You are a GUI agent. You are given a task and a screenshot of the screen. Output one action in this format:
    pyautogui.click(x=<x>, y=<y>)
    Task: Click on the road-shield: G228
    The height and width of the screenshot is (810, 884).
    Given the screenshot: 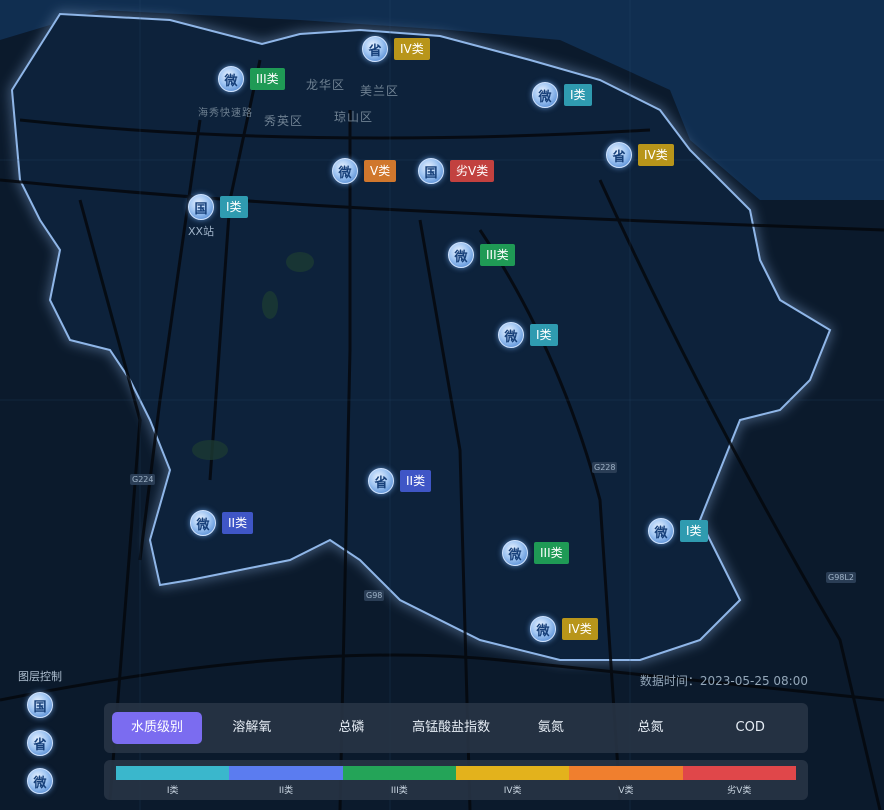 What is the action you would take?
    pyautogui.click(x=605, y=467)
    